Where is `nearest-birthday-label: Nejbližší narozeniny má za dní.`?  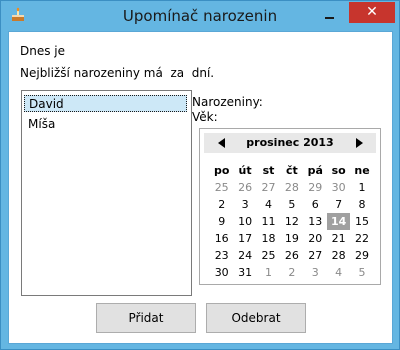 nearest-birthday-label: Nejbližší narozeniny má za dní. is located at coordinates (117, 73).